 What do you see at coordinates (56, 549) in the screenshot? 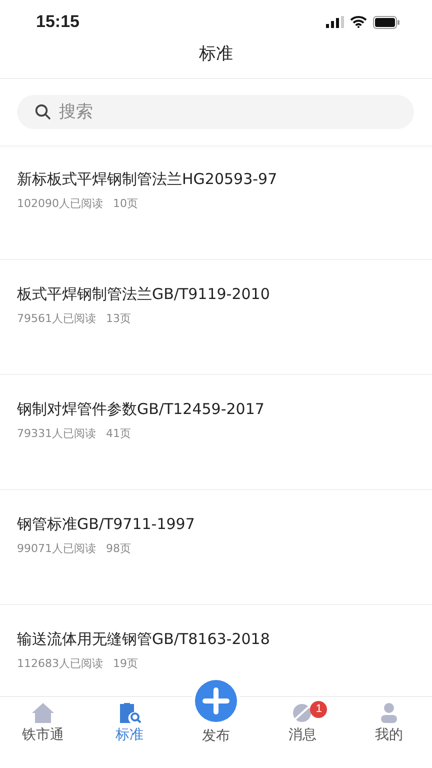
I see `reader-count: 99071人已阅读` at bounding box center [56, 549].